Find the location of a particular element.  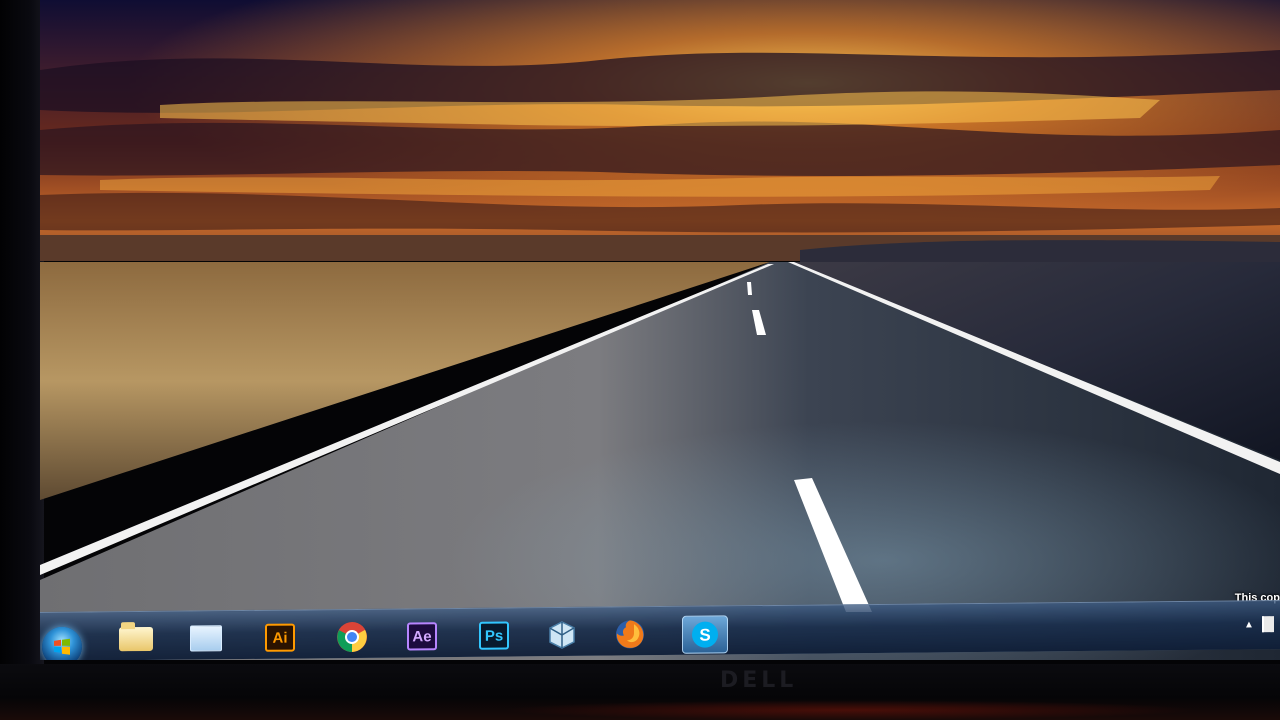

taskbar-illustrator-button: Ai is located at coordinates (280, 637).